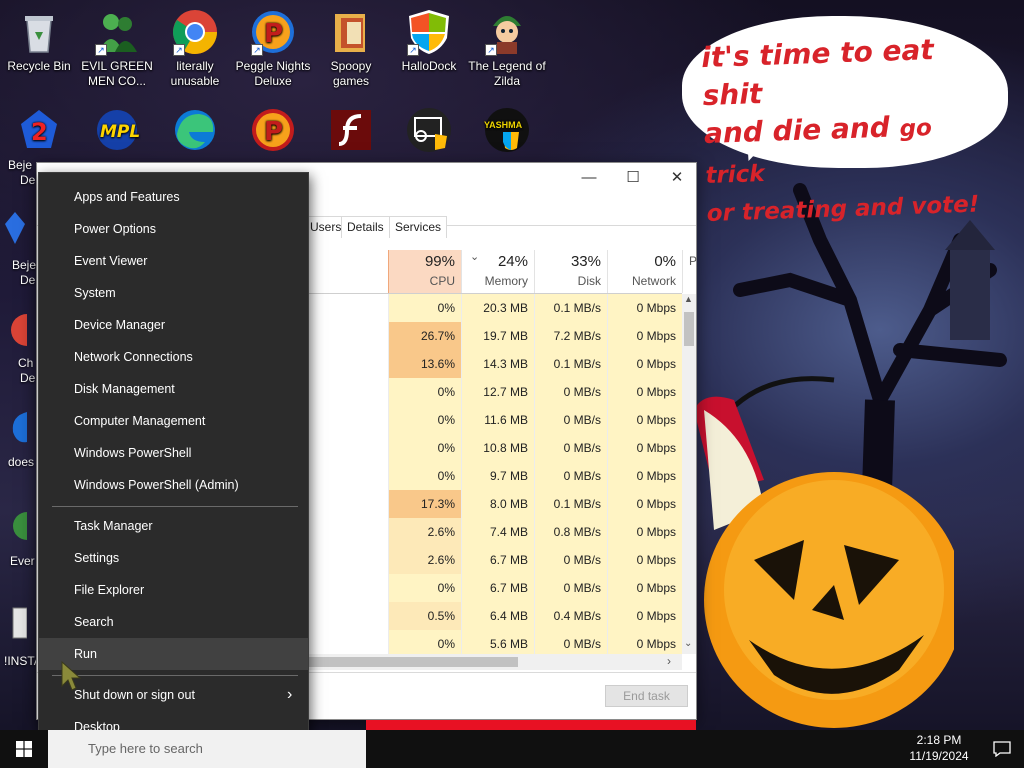 This screenshot has height=768, width=1024. Describe the element at coordinates (351, 48) in the screenshot. I see `desktop-icon-spoopy-games: Spoopy games` at that location.